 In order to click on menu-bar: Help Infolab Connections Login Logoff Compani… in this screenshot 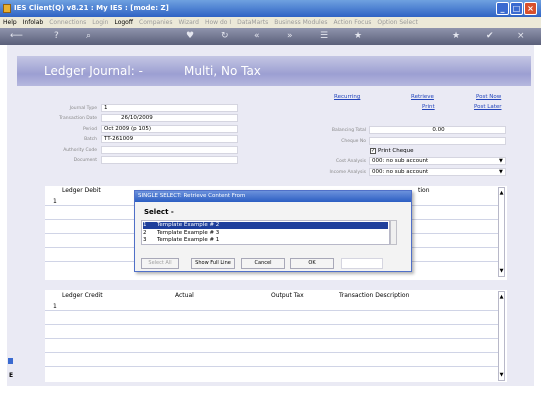, I will do `click(270, 22)`.